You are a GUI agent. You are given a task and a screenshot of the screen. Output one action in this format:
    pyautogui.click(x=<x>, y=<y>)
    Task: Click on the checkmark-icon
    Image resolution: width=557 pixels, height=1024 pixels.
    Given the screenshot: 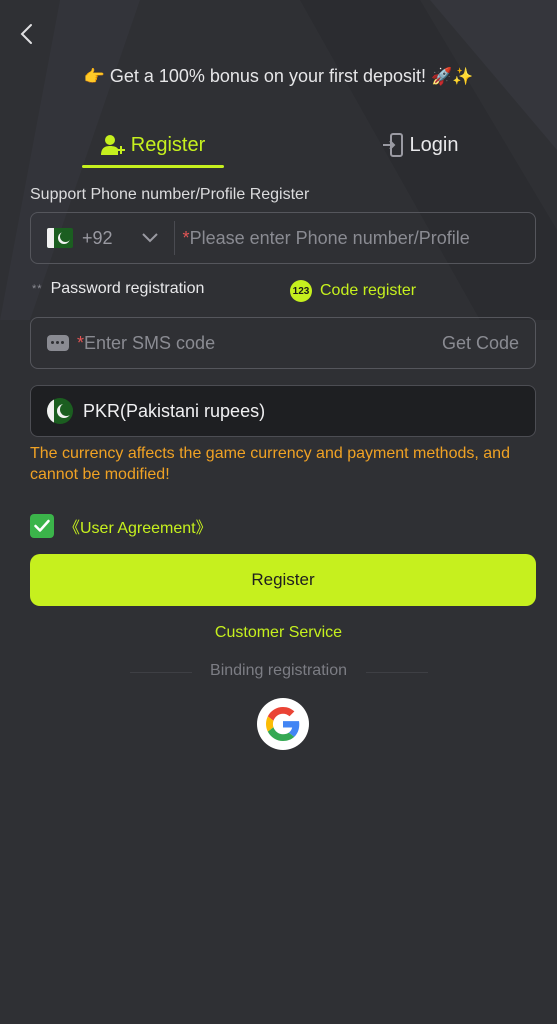 What is the action you would take?
    pyautogui.click(x=42, y=525)
    